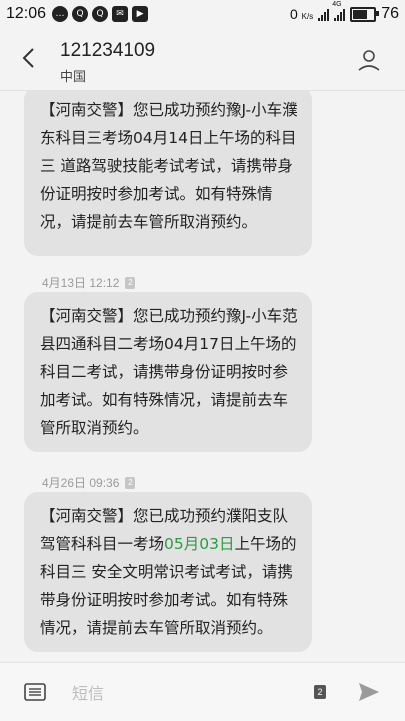 This screenshot has height=721, width=405. I want to click on date-link: 05月03日, so click(199, 544).